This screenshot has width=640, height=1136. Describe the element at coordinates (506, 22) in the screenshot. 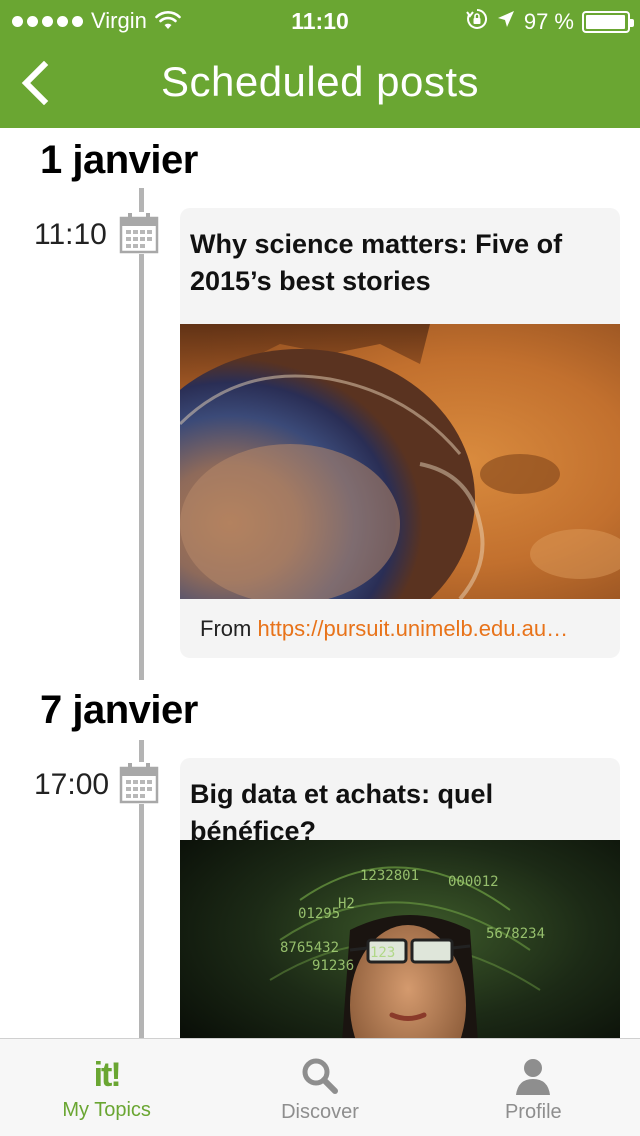

I see `location-arrow-icon` at that location.